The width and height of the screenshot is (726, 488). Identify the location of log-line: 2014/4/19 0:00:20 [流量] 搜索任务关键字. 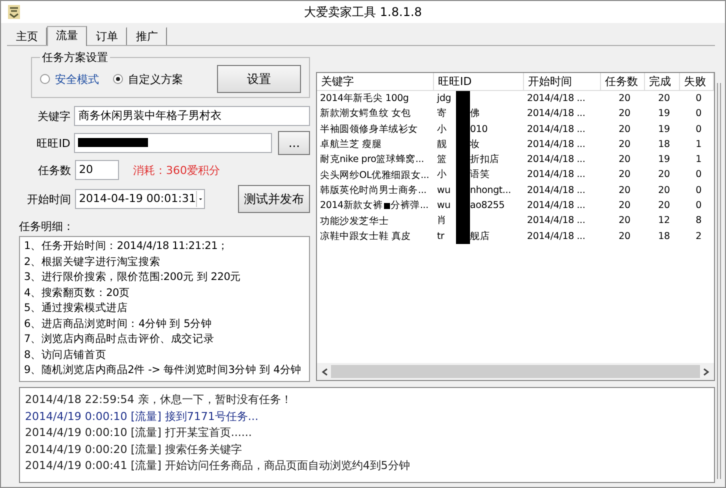
(134, 450).